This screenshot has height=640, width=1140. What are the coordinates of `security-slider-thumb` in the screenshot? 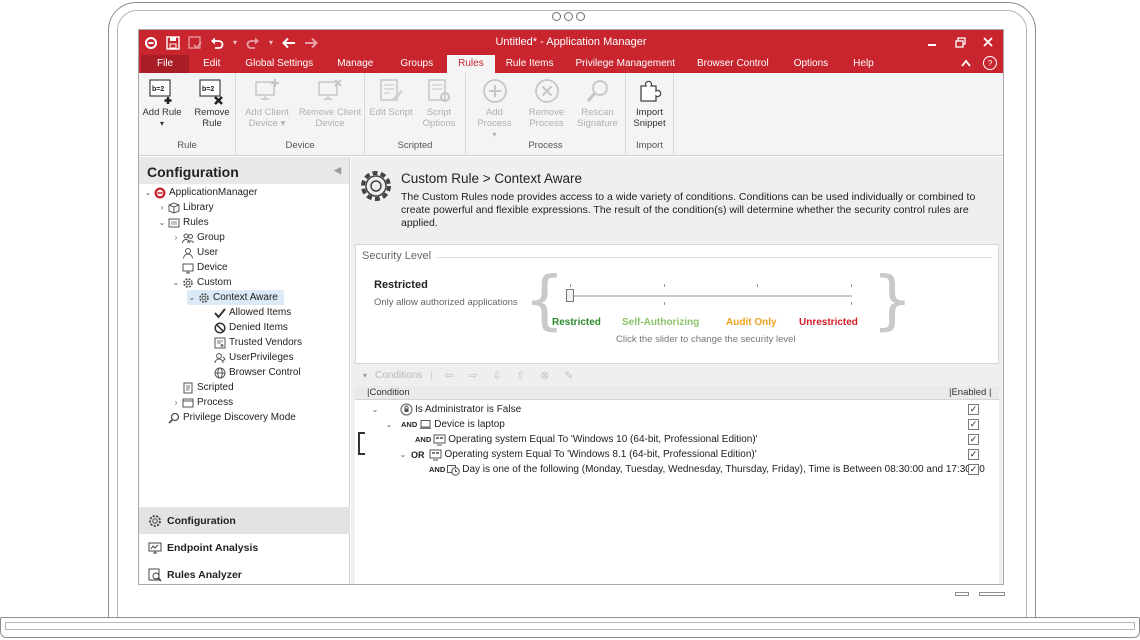 It's located at (570, 295).